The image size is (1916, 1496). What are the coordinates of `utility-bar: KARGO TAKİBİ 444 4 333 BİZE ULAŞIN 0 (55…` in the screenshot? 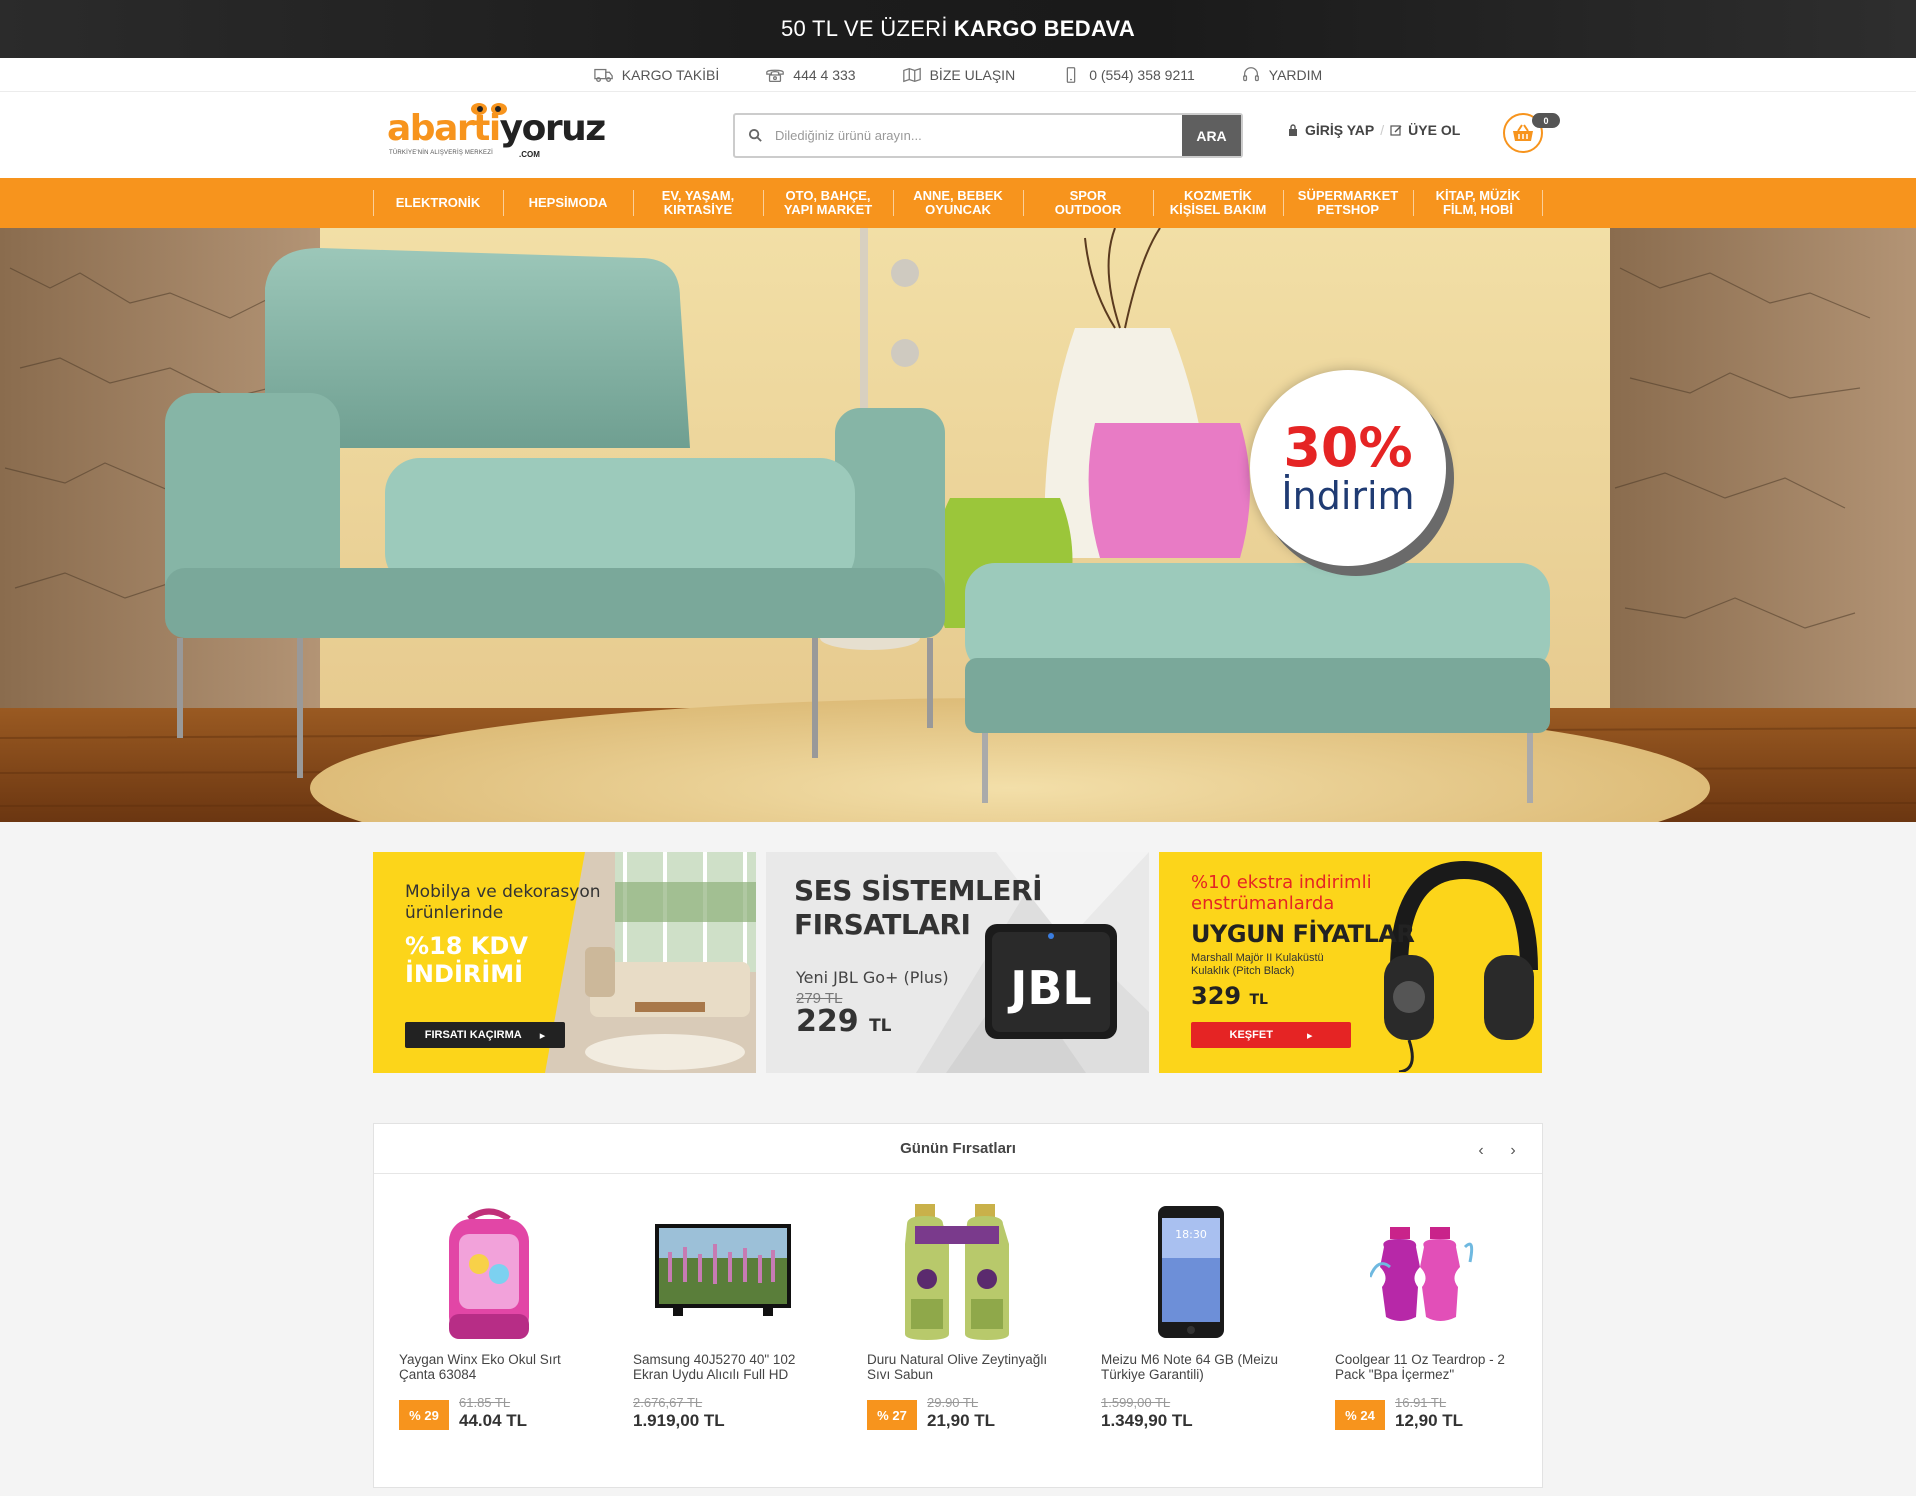 It's located at (958, 75).